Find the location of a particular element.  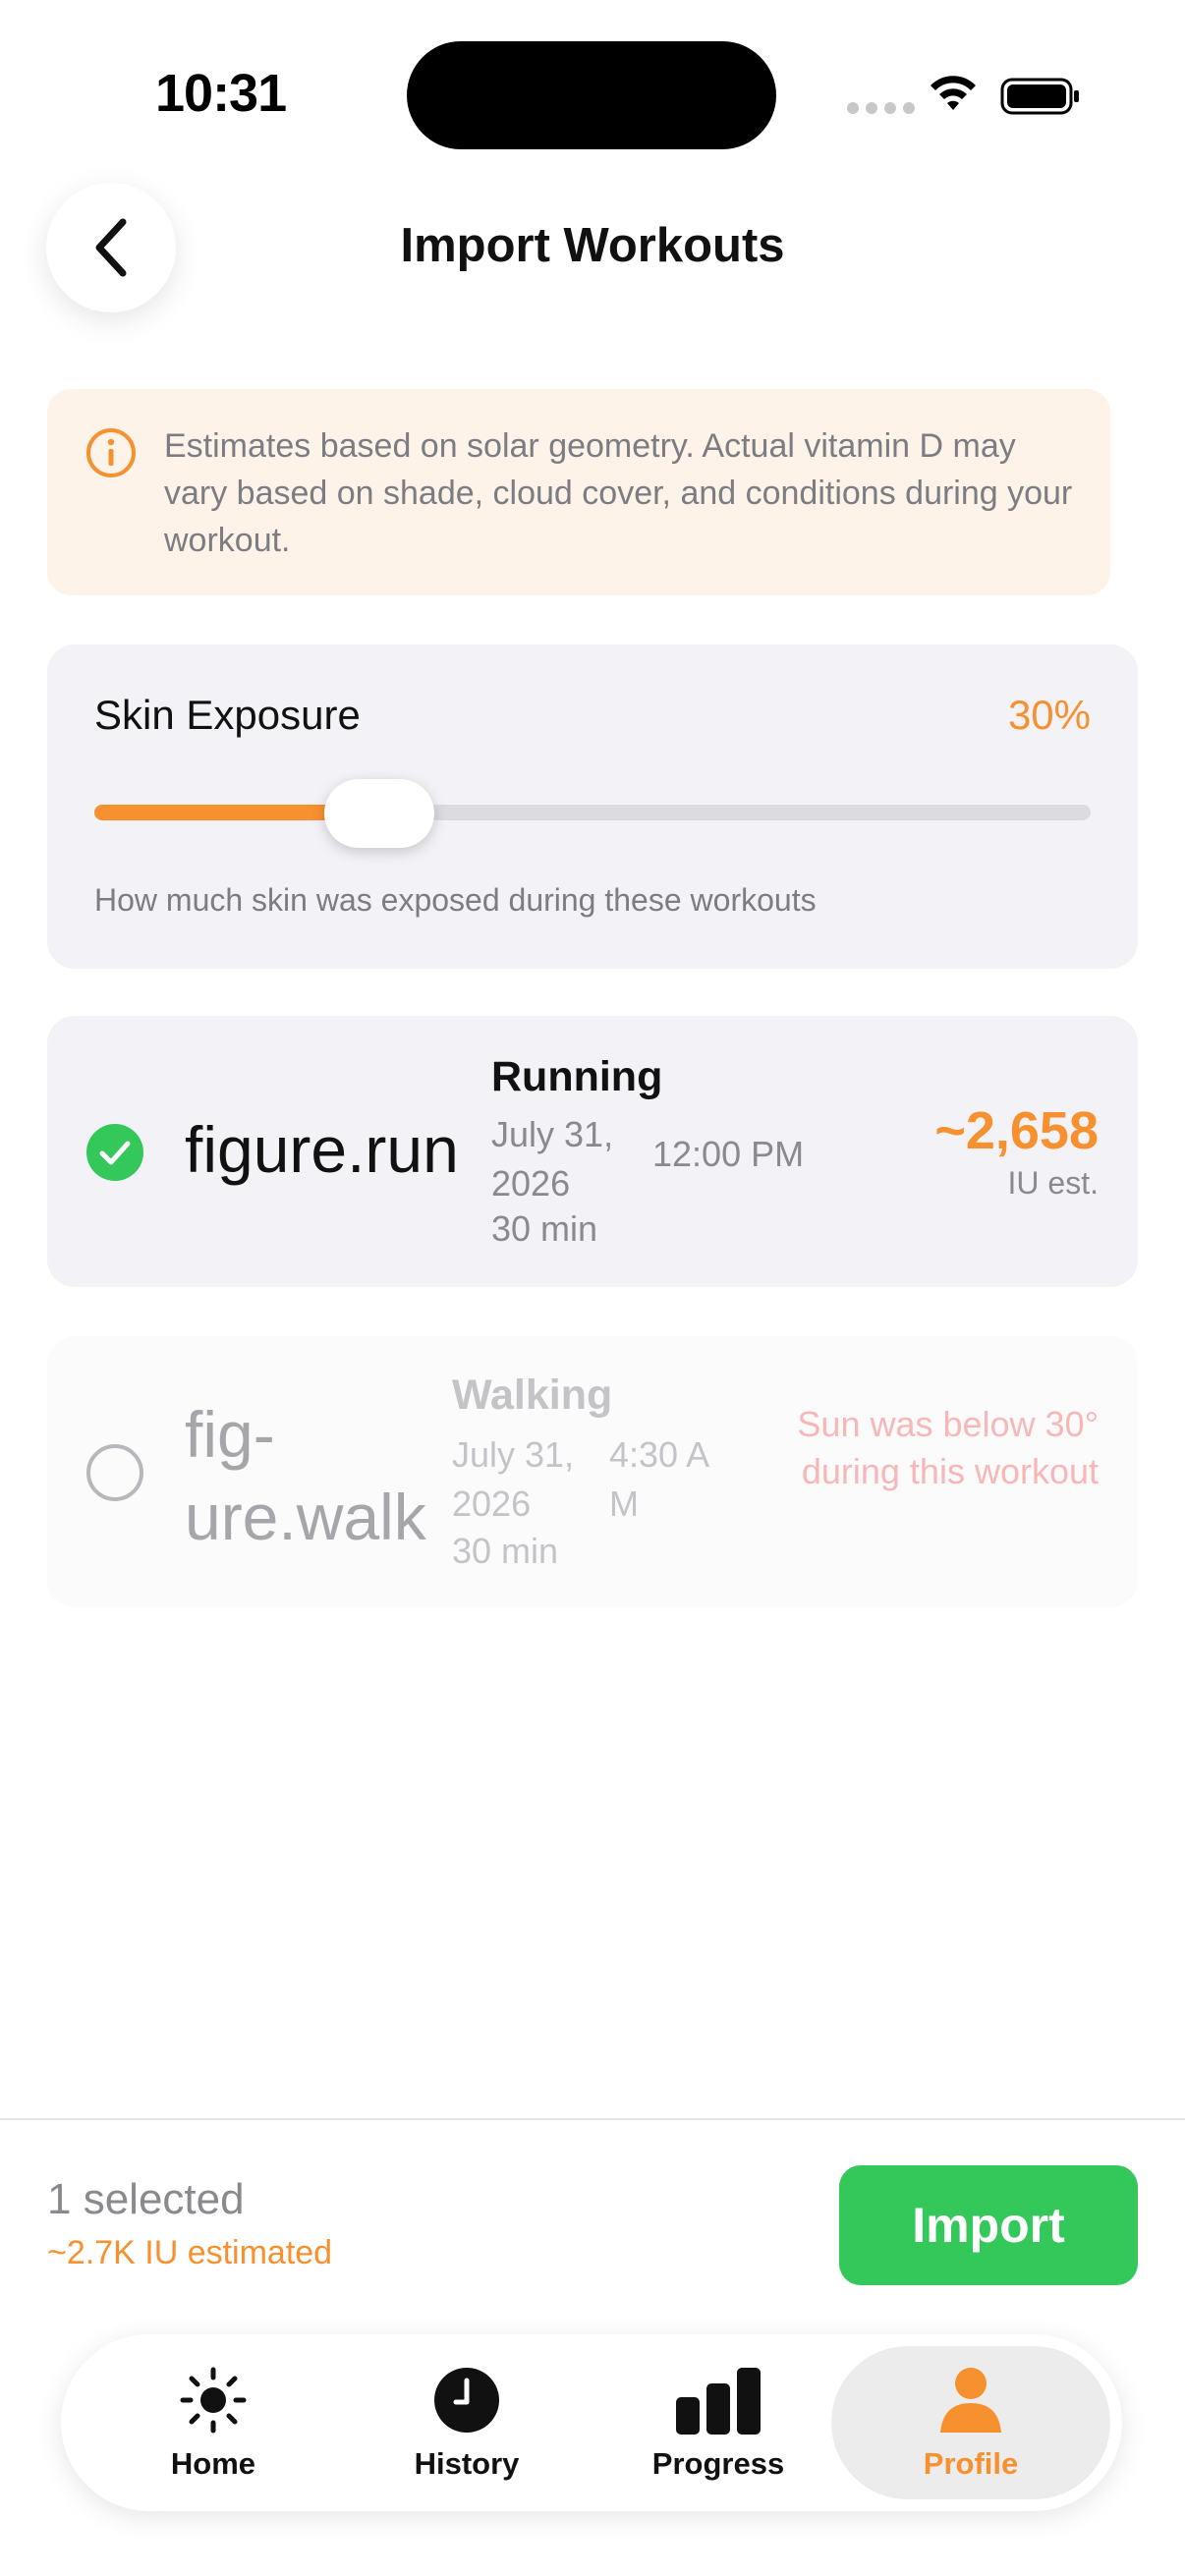

tab-progress: Progress is located at coordinates (718, 2422).